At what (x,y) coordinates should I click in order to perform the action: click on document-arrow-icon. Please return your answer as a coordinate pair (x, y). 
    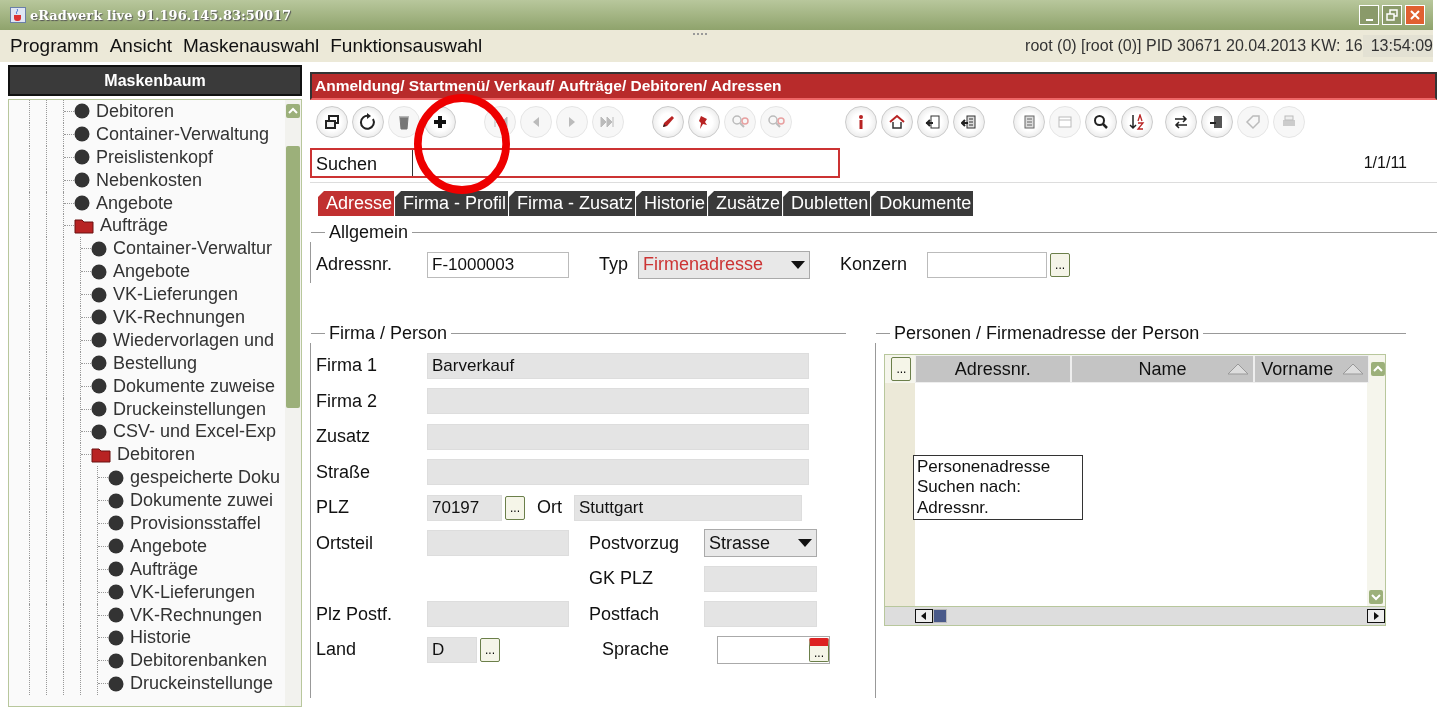
    Looking at the image, I should click on (969, 122).